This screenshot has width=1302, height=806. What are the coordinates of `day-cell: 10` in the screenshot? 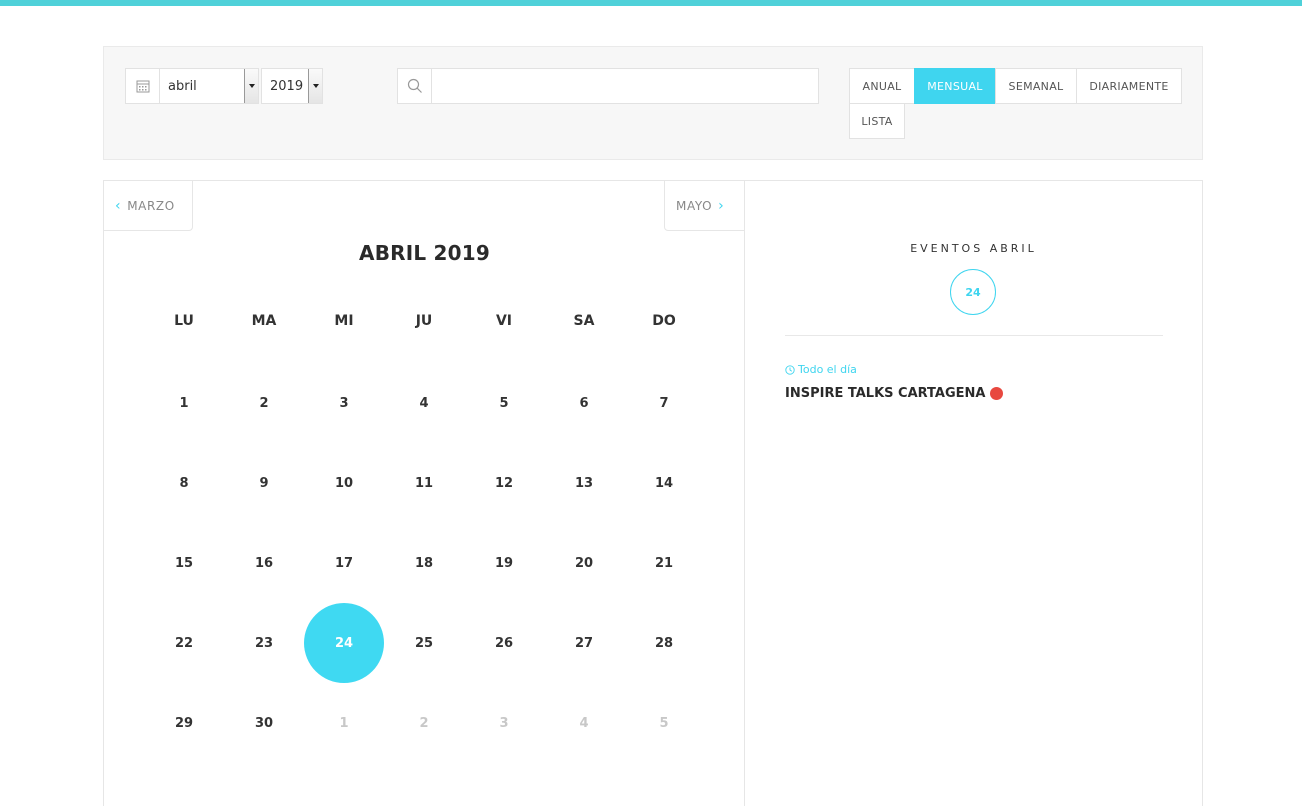 It's located at (344, 483).